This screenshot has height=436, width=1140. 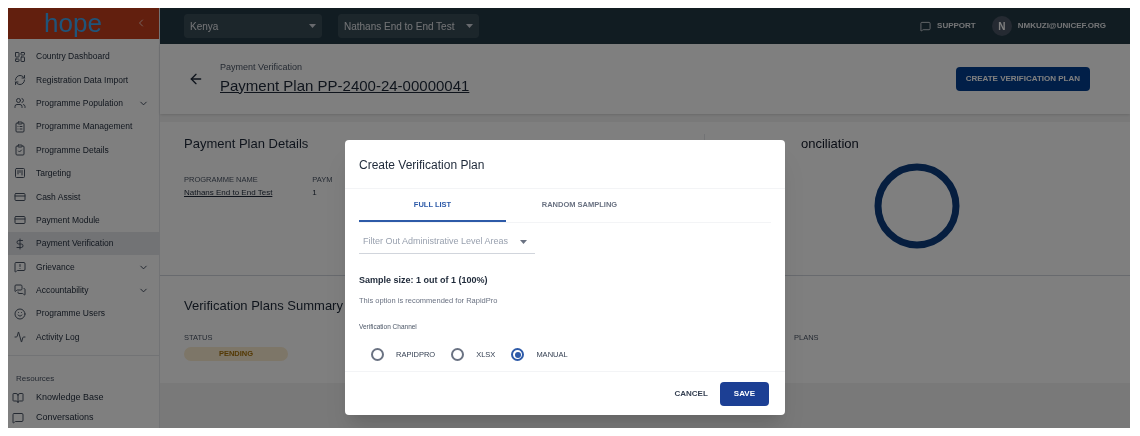 I want to click on sidebar-item: Programme Population, so click(x=83, y=103).